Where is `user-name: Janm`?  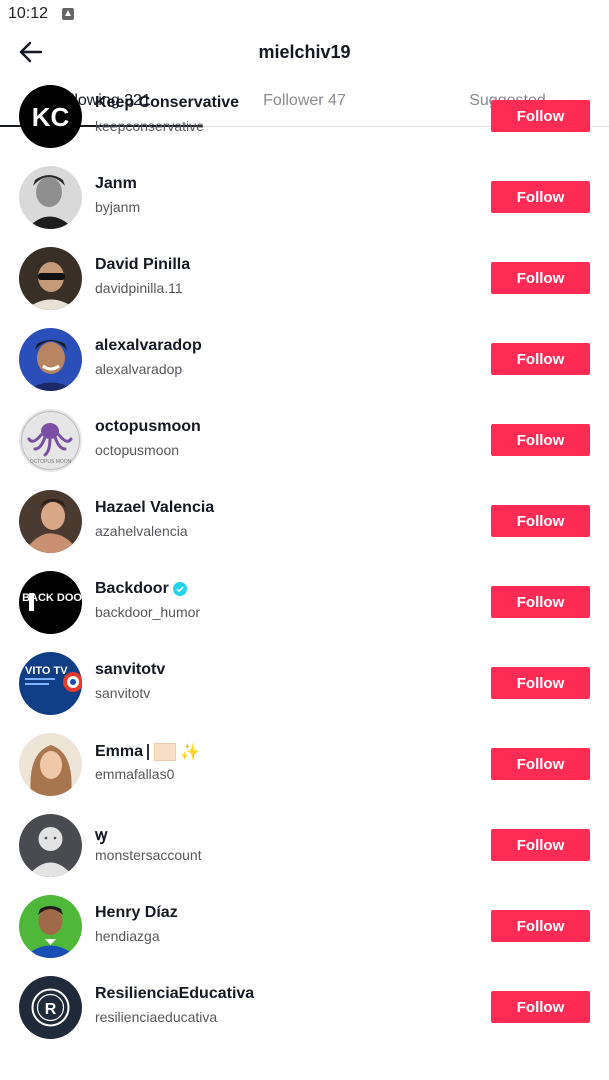 user-name: Janm is located at coordinates (116, 183).